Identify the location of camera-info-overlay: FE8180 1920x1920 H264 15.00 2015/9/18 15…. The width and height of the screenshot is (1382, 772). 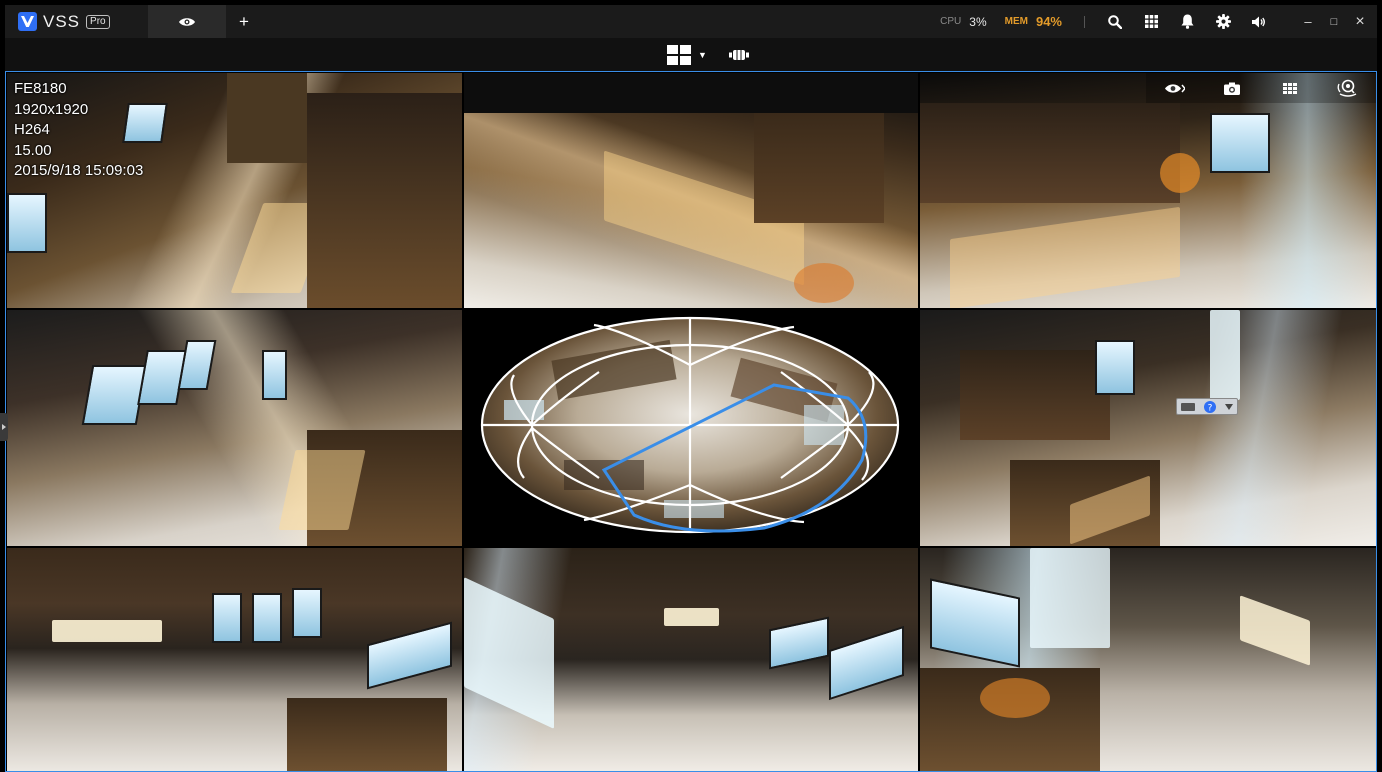
(78, 130).